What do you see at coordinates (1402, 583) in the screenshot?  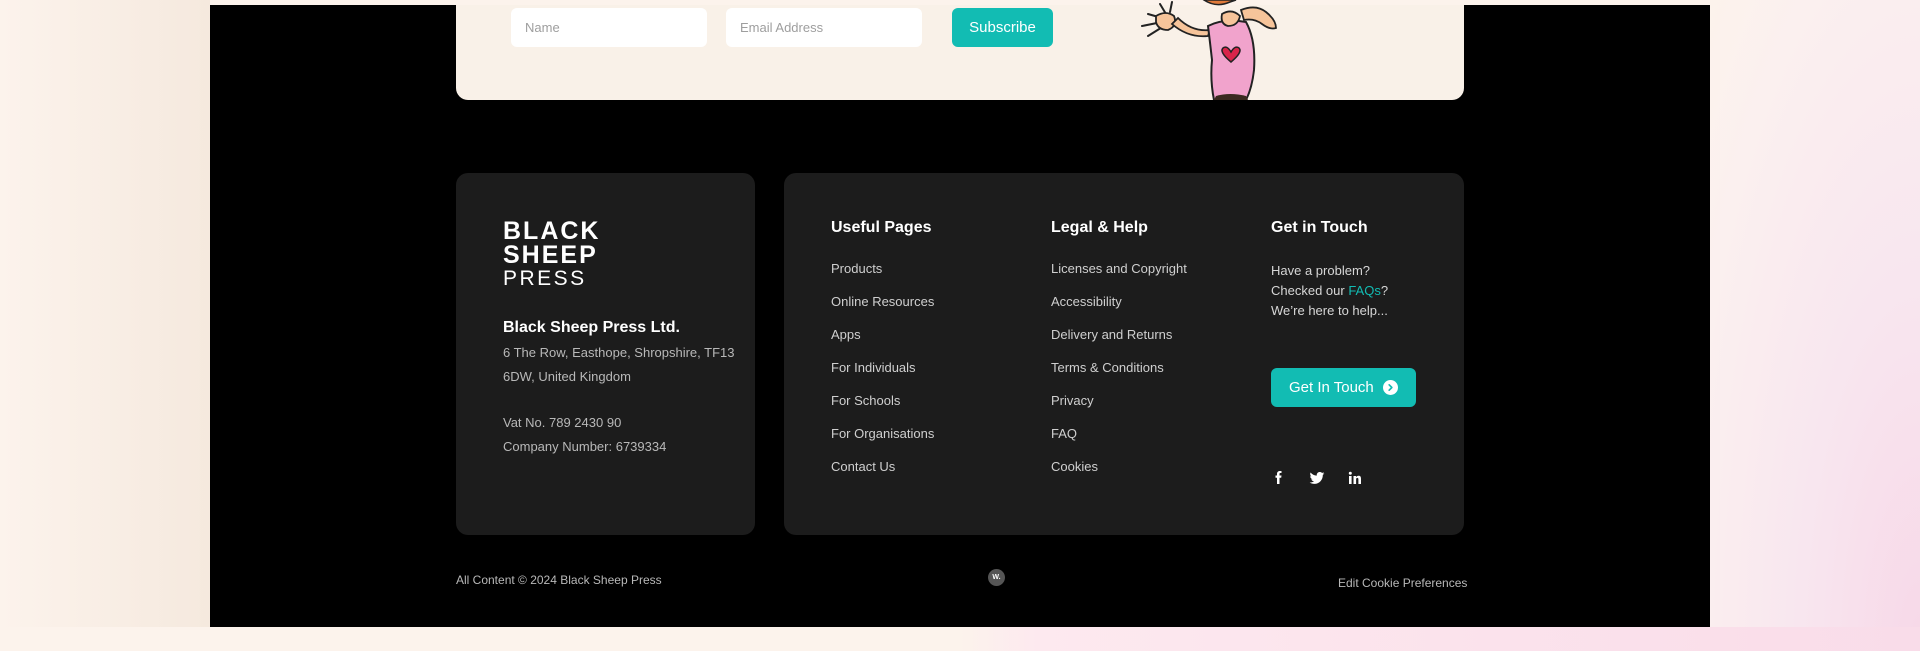 I see `edit-cookie-preferences-link: Edit Cookie Preferences` at bounding box center [1402, 583].